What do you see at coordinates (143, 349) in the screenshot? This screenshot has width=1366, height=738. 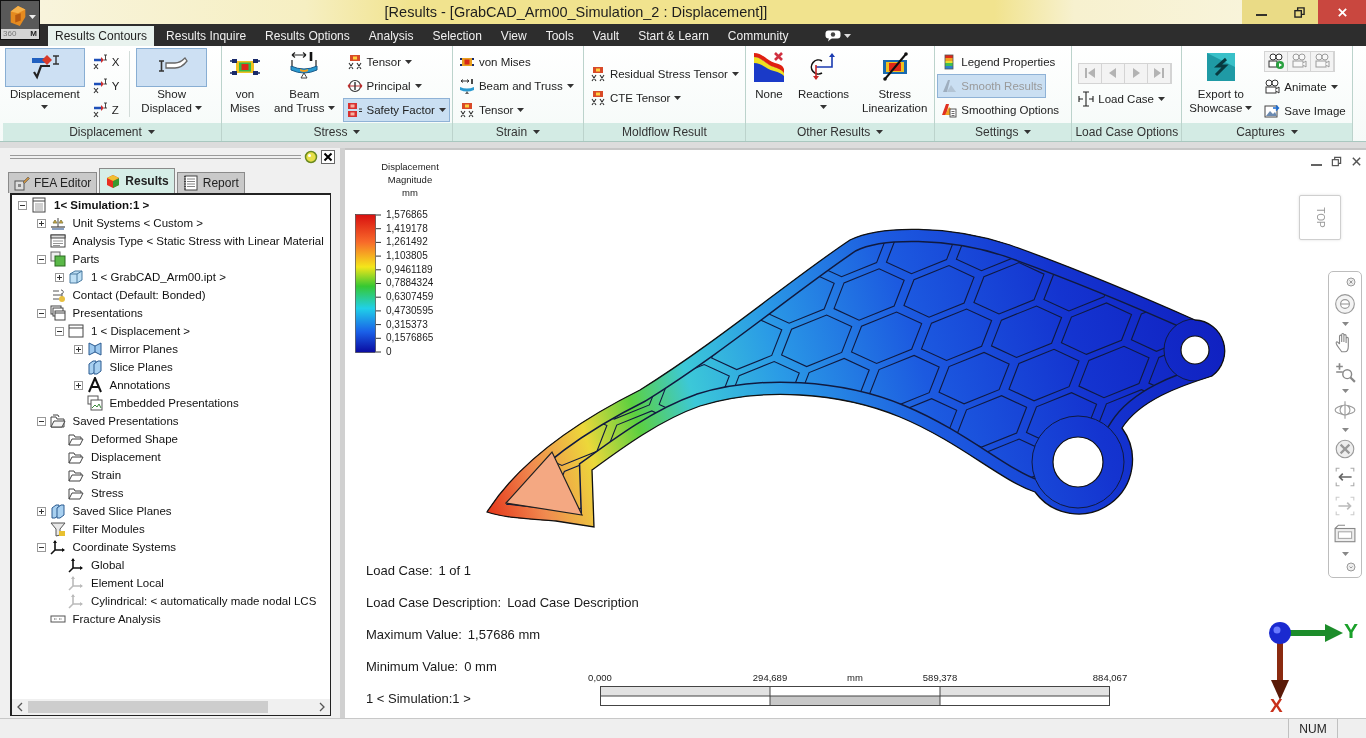 I see `tree-item: Mirror Planes` at bounding box center [143, 349].